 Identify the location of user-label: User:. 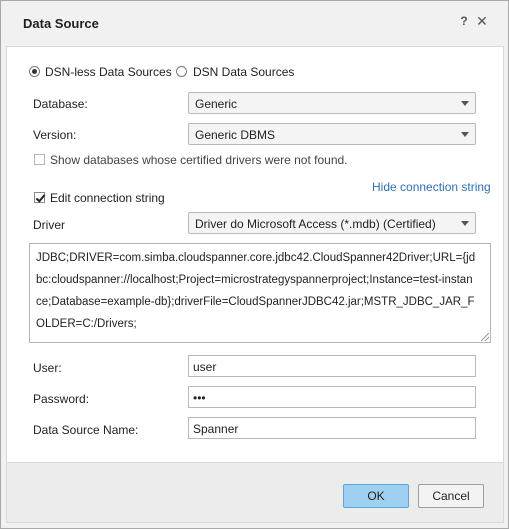
(47, 368).